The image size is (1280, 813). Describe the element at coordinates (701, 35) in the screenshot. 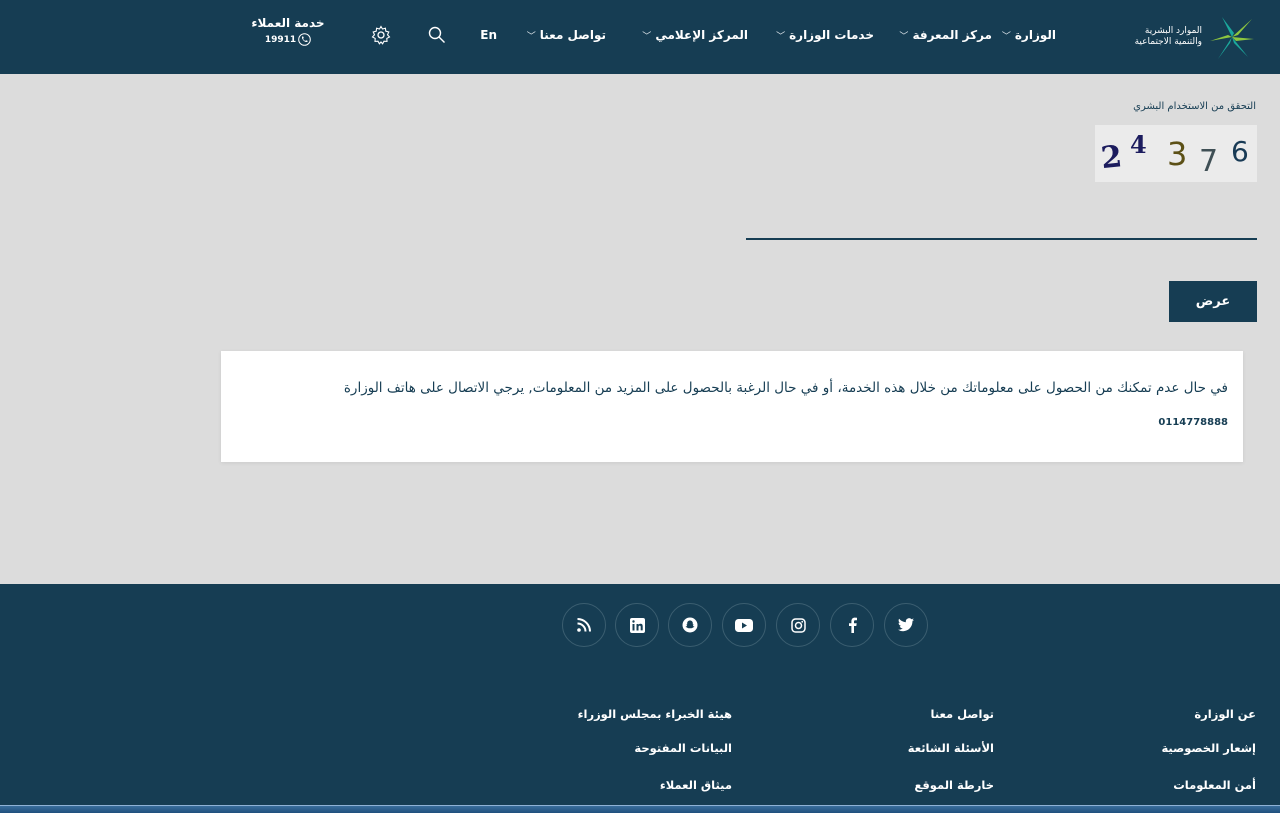

I see `nav-media-center-label: المركز الإعلامي` at that location.